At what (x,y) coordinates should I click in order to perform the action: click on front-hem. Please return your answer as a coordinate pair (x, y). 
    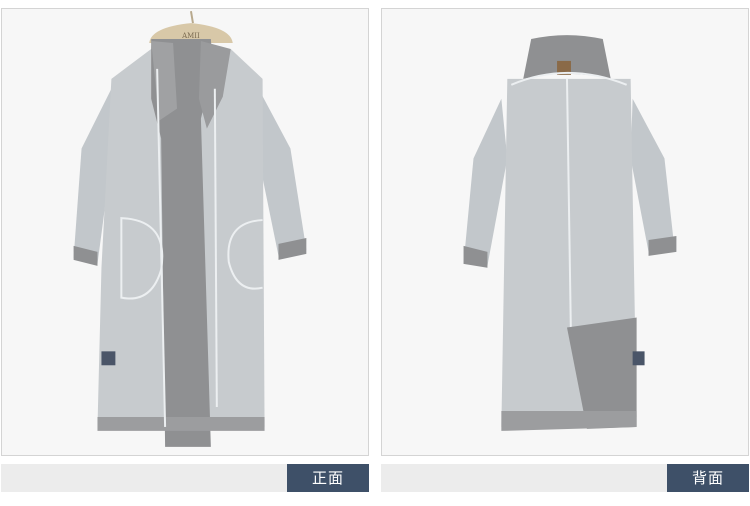
    Looking at the image, I should click on (181, 423).